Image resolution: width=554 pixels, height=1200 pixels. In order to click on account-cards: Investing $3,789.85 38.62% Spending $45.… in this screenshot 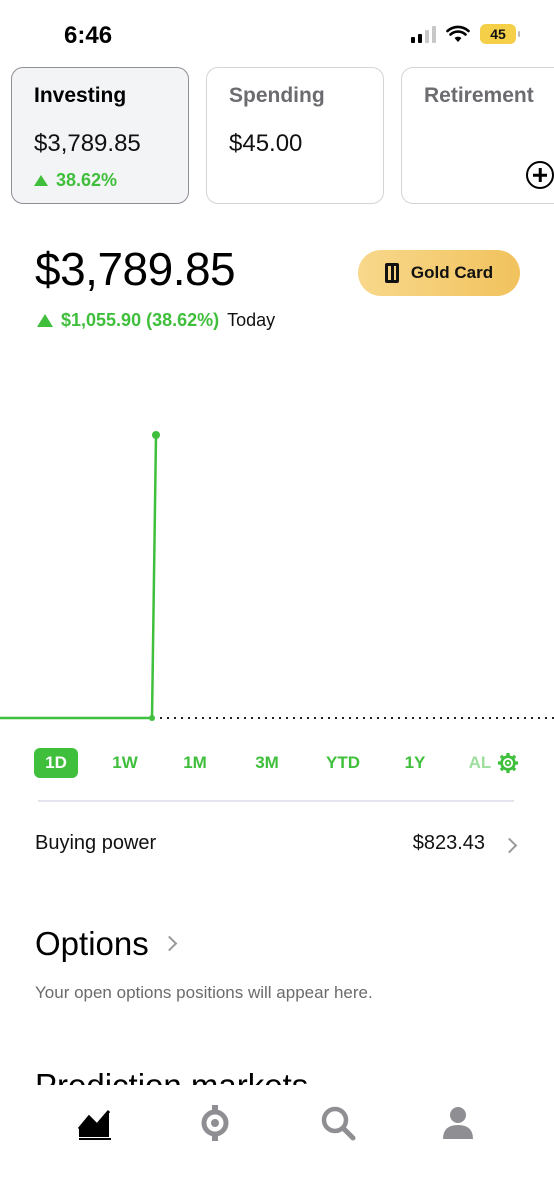, I will do `click(282, 136)`.